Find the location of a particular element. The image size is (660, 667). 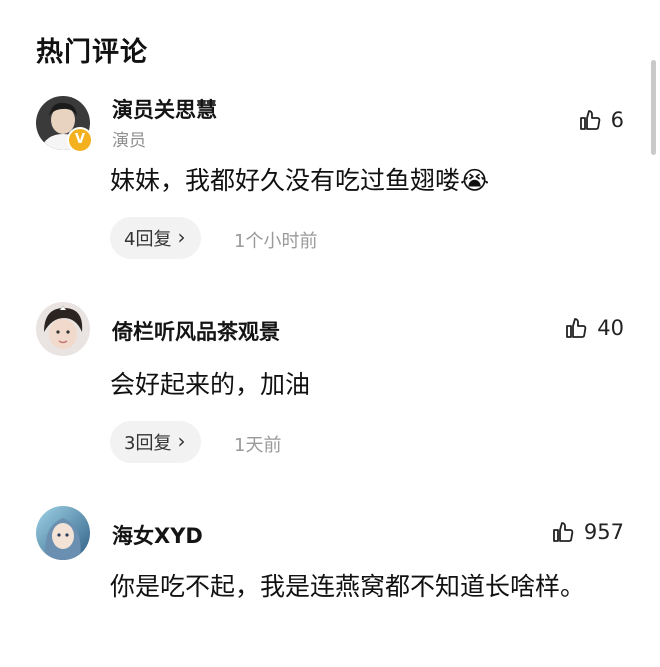

comment-text: 你是吃不起，我是连燕窝都不知道长啥样。 is located at coordinates (348, 586).